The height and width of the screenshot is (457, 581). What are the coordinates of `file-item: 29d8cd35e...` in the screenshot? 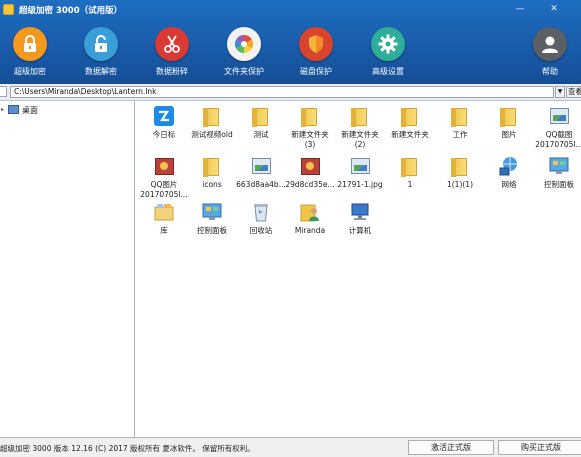 It's located at (310, 172).